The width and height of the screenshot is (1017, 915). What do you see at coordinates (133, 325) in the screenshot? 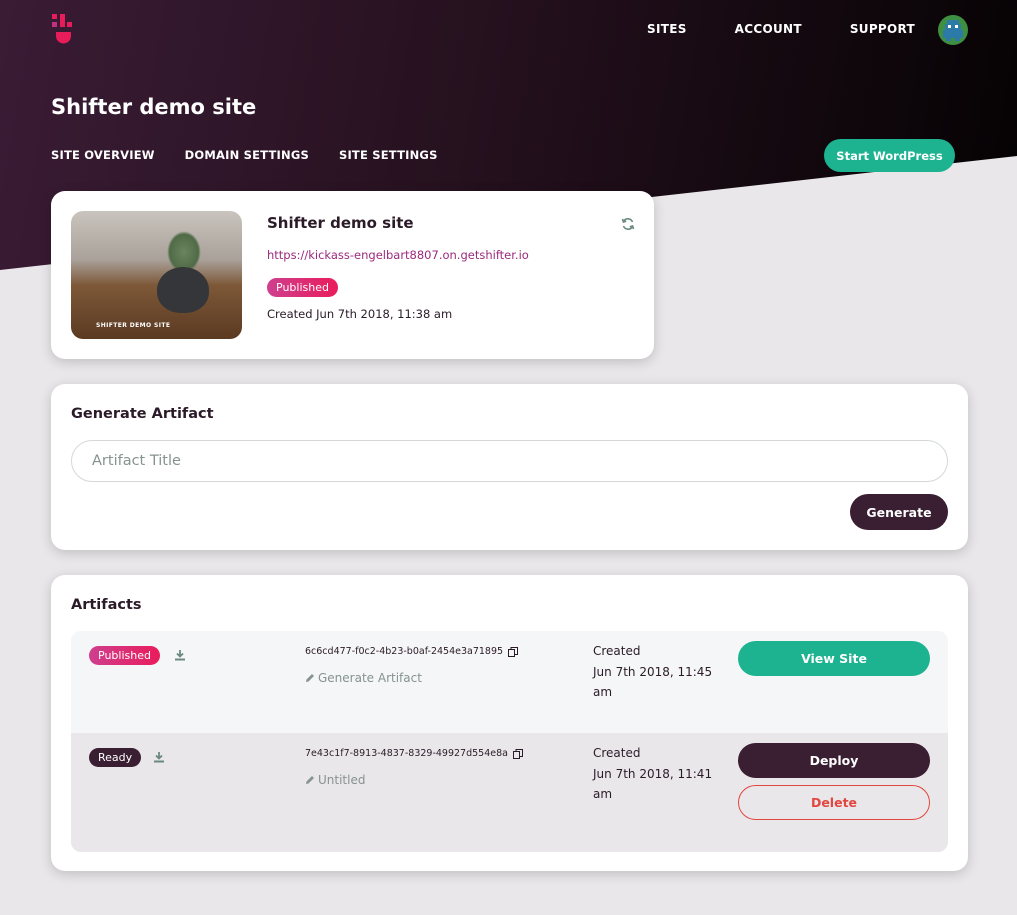
I see `thumbnail-caption: SHIFTER DEMO SITE` at bounding box center [133, 325].